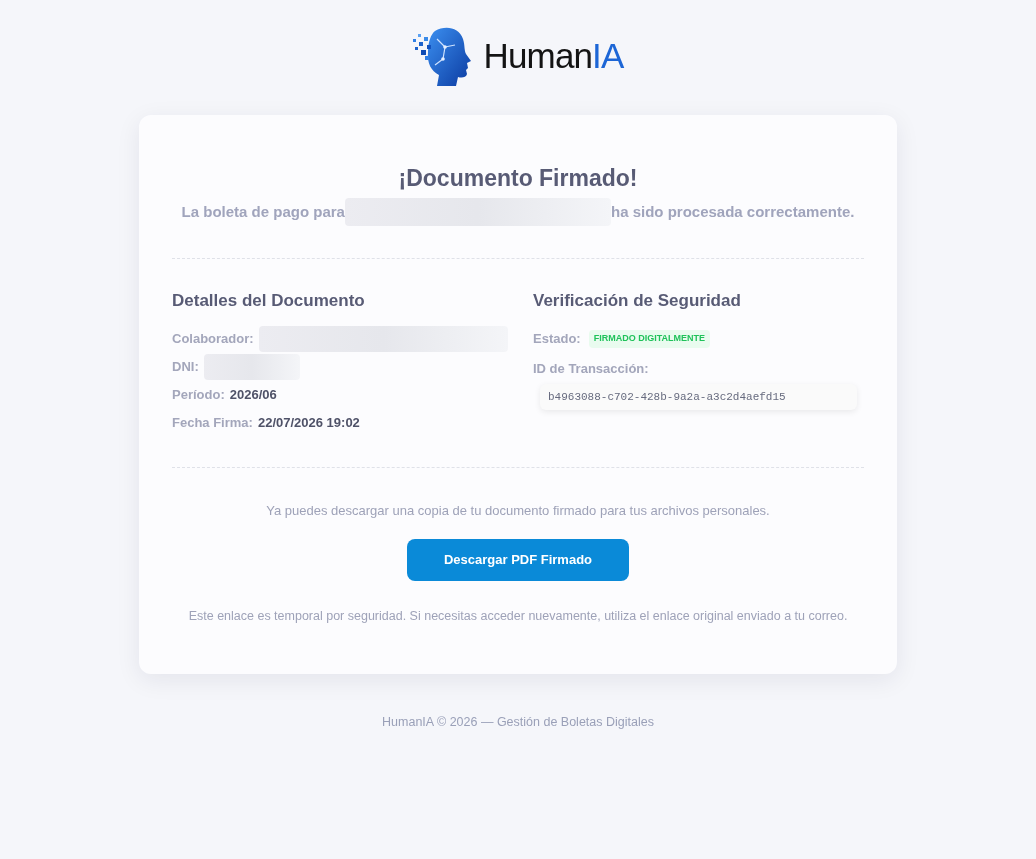 The width and height of the screenshot is (1036, 859). What do you see at coordinates (518, 722) in the screenshot?
I see `footer-text: HumanIA © 2026 — Gestión de Boletas Digitales` at bounding box center [518, 722].